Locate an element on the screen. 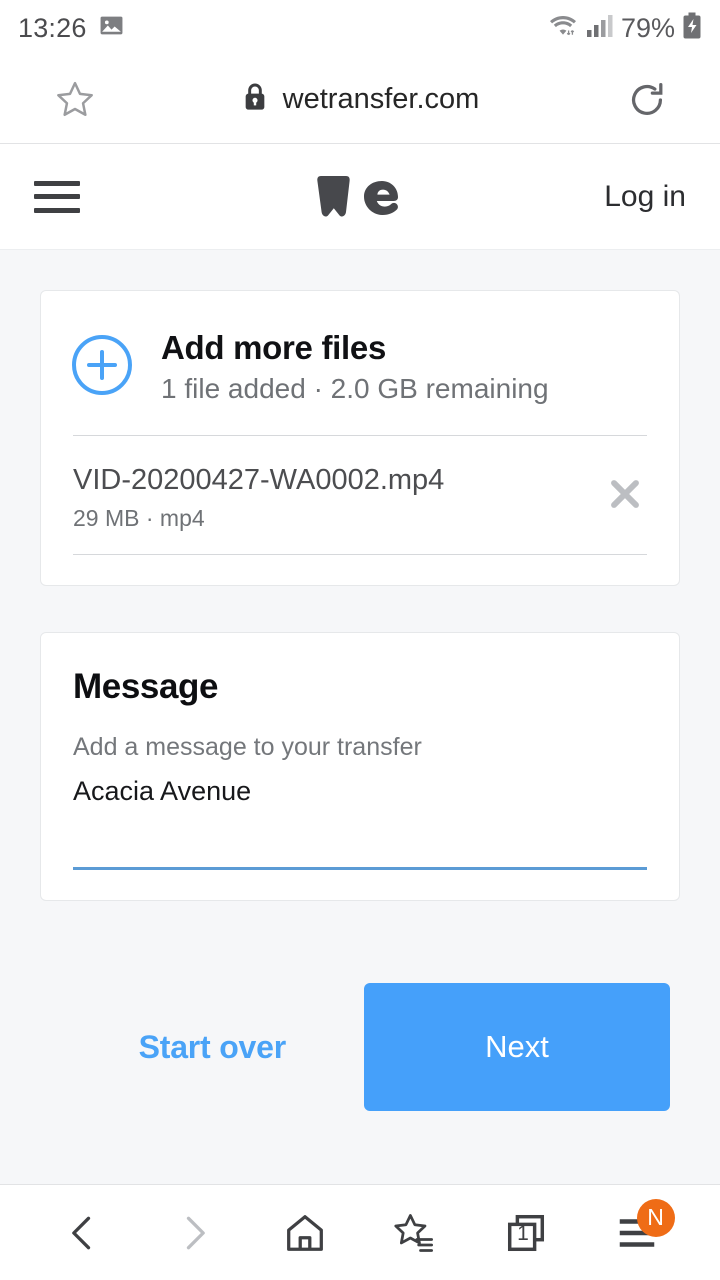 The width and height of the screenshot is (720, 1280). add-more-files-subtitle: 1 file added · 2.0 GB remaining is located at coordinates (355, 388).